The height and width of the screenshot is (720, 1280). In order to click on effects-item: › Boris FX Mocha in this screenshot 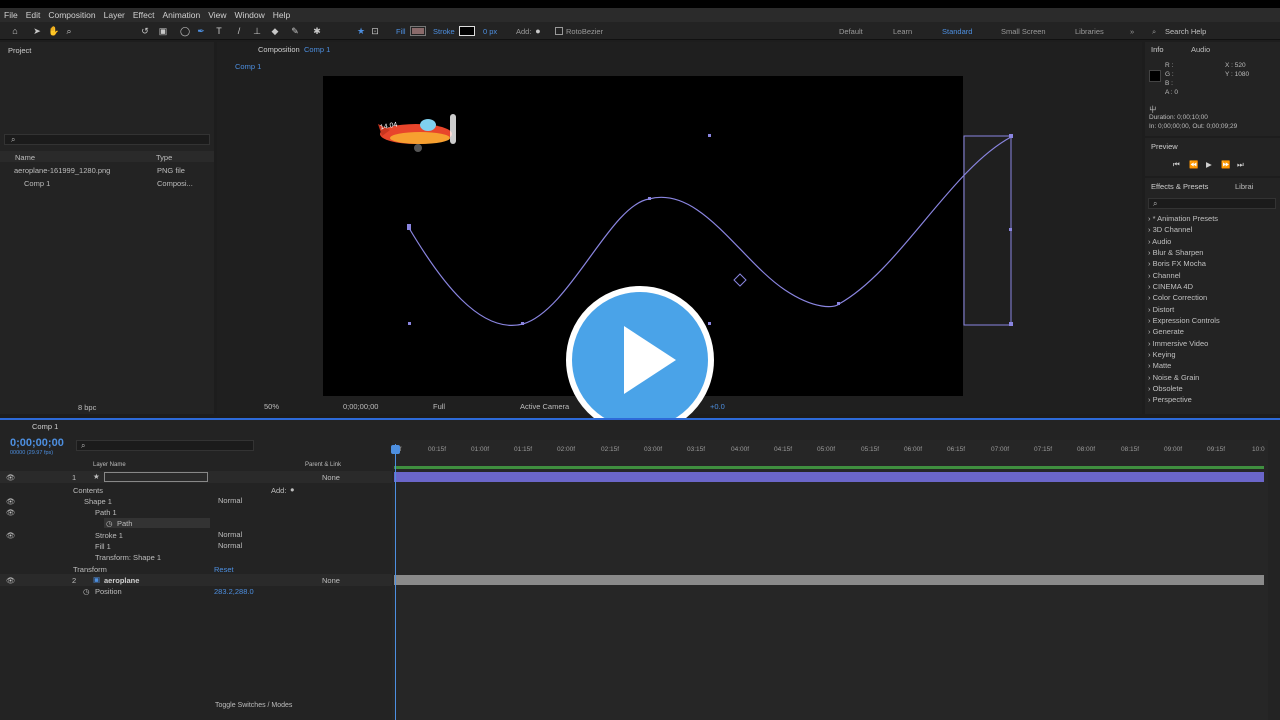, I will do `click(1177, 263)`.